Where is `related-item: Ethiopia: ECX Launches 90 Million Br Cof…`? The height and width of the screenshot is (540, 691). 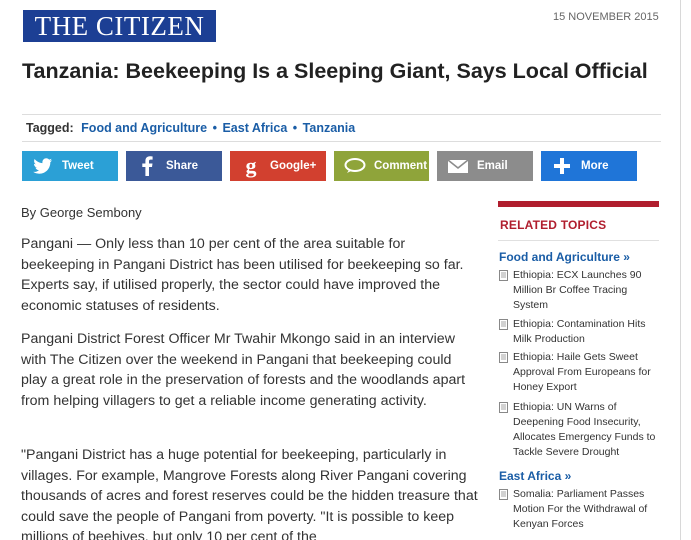
related-item: Ethiopia: ECX Launches 90 Million Br Cof… is located at coordinates (579, 290).